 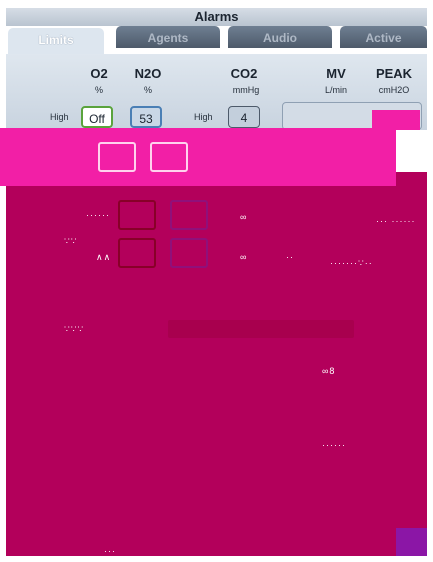 What do you see at coordinates (168, 37) in the screenshot?
I see `tab-agents: Agents` at bounding box center [168, 37].